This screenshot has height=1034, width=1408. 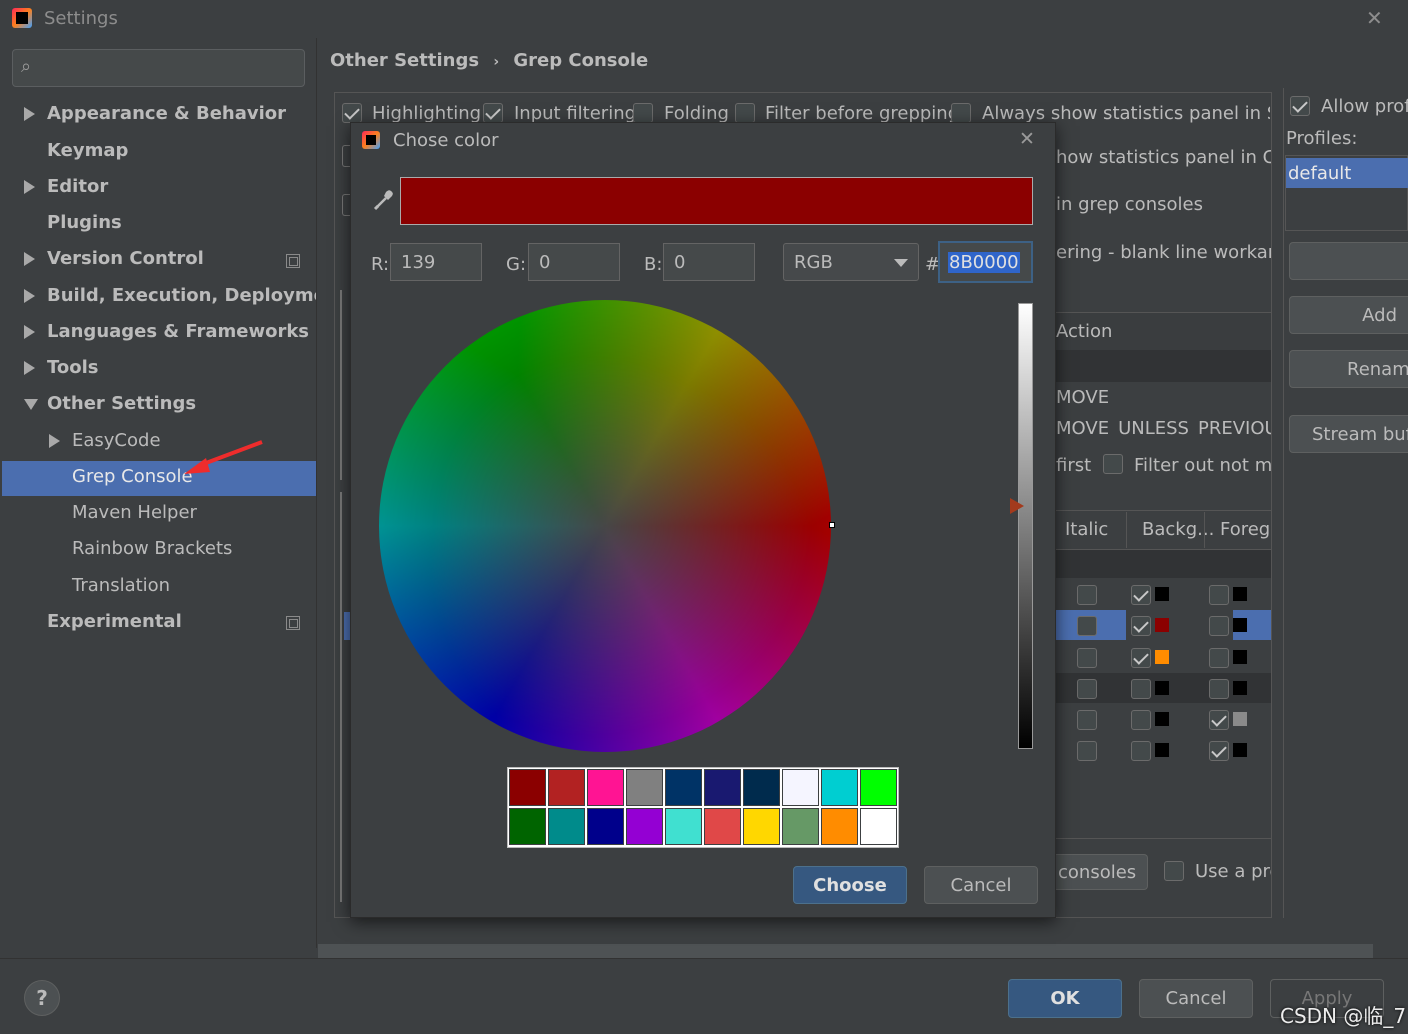 What do you see at coordinates (84, 222) in the screenshot?
I see `sidebar-item-plugins: Plugins` at bounding box center [84, 222].